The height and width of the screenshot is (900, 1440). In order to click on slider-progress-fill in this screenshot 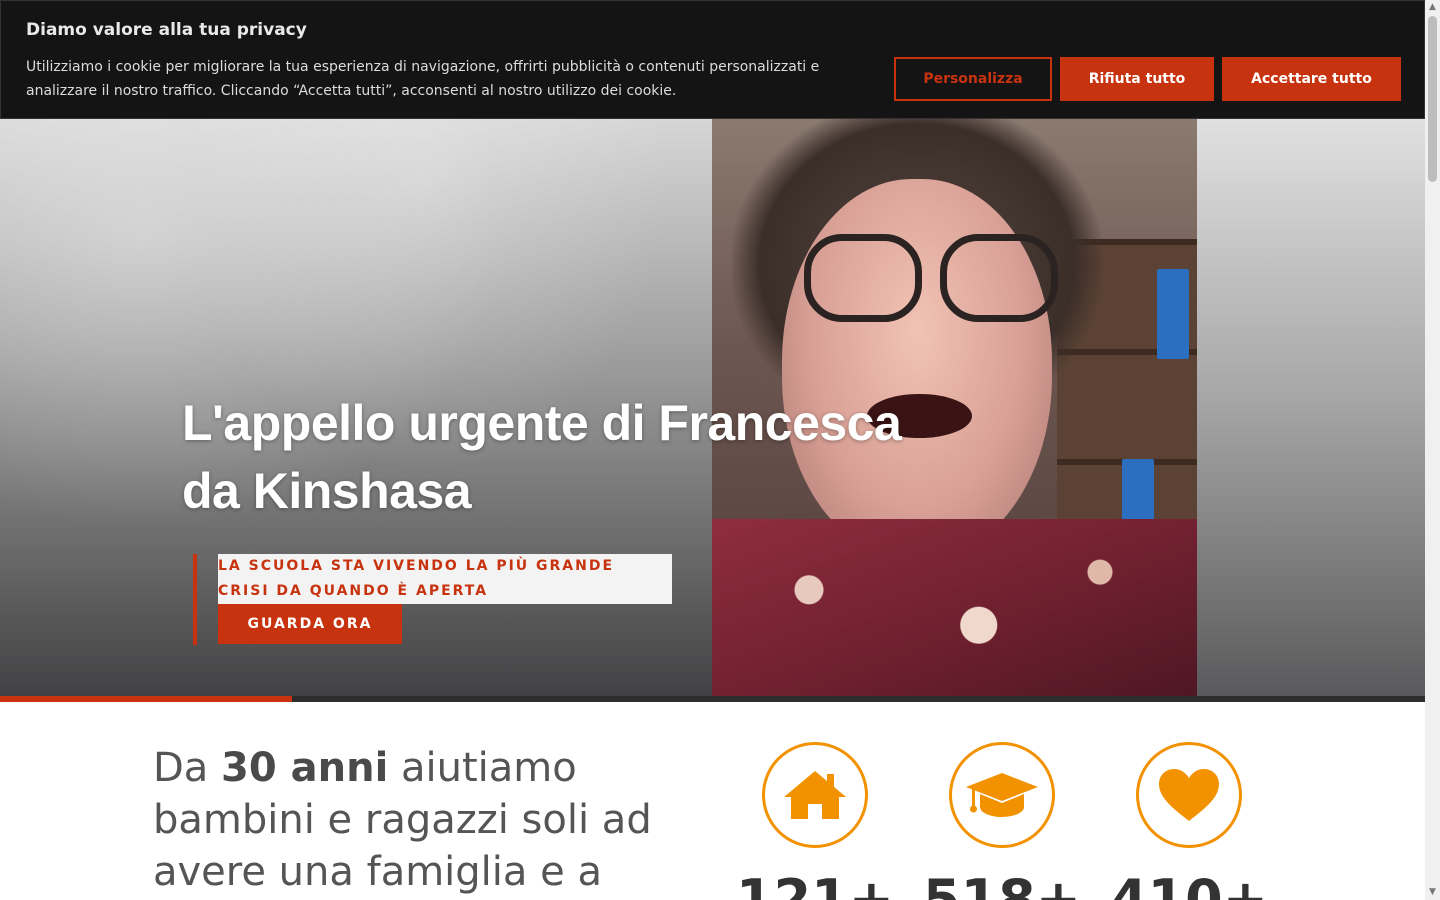, I will do `click(146, 699)`.